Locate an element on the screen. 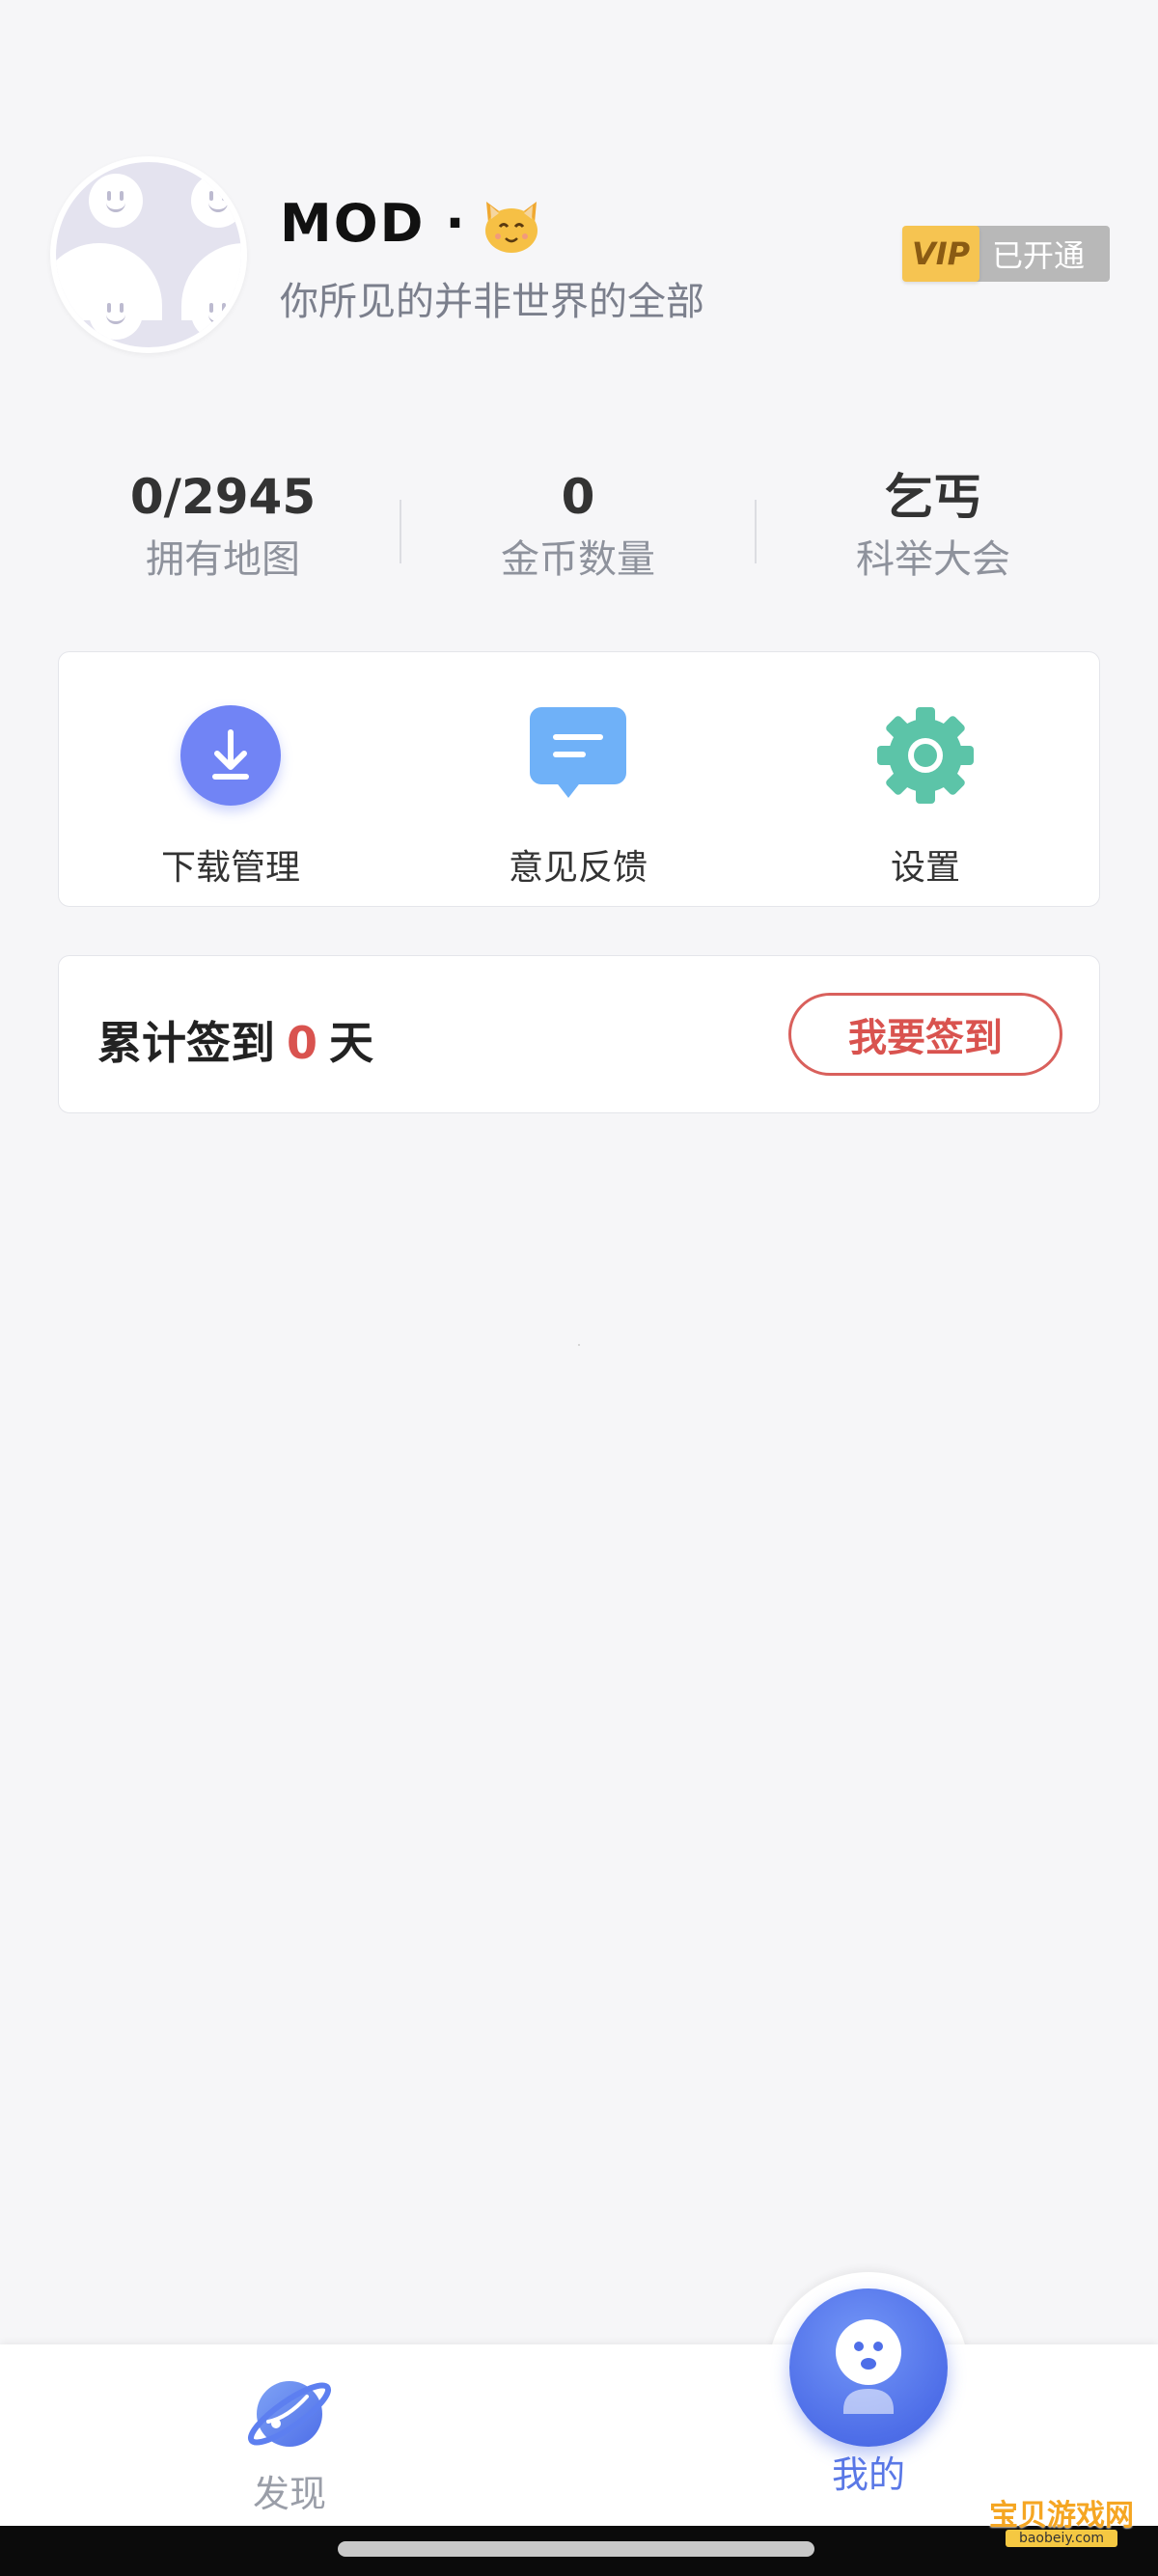 Image resolution: width=1158 pixels, height=2576 pixels. stat-value: 0 is located at coordinates (578, 497).